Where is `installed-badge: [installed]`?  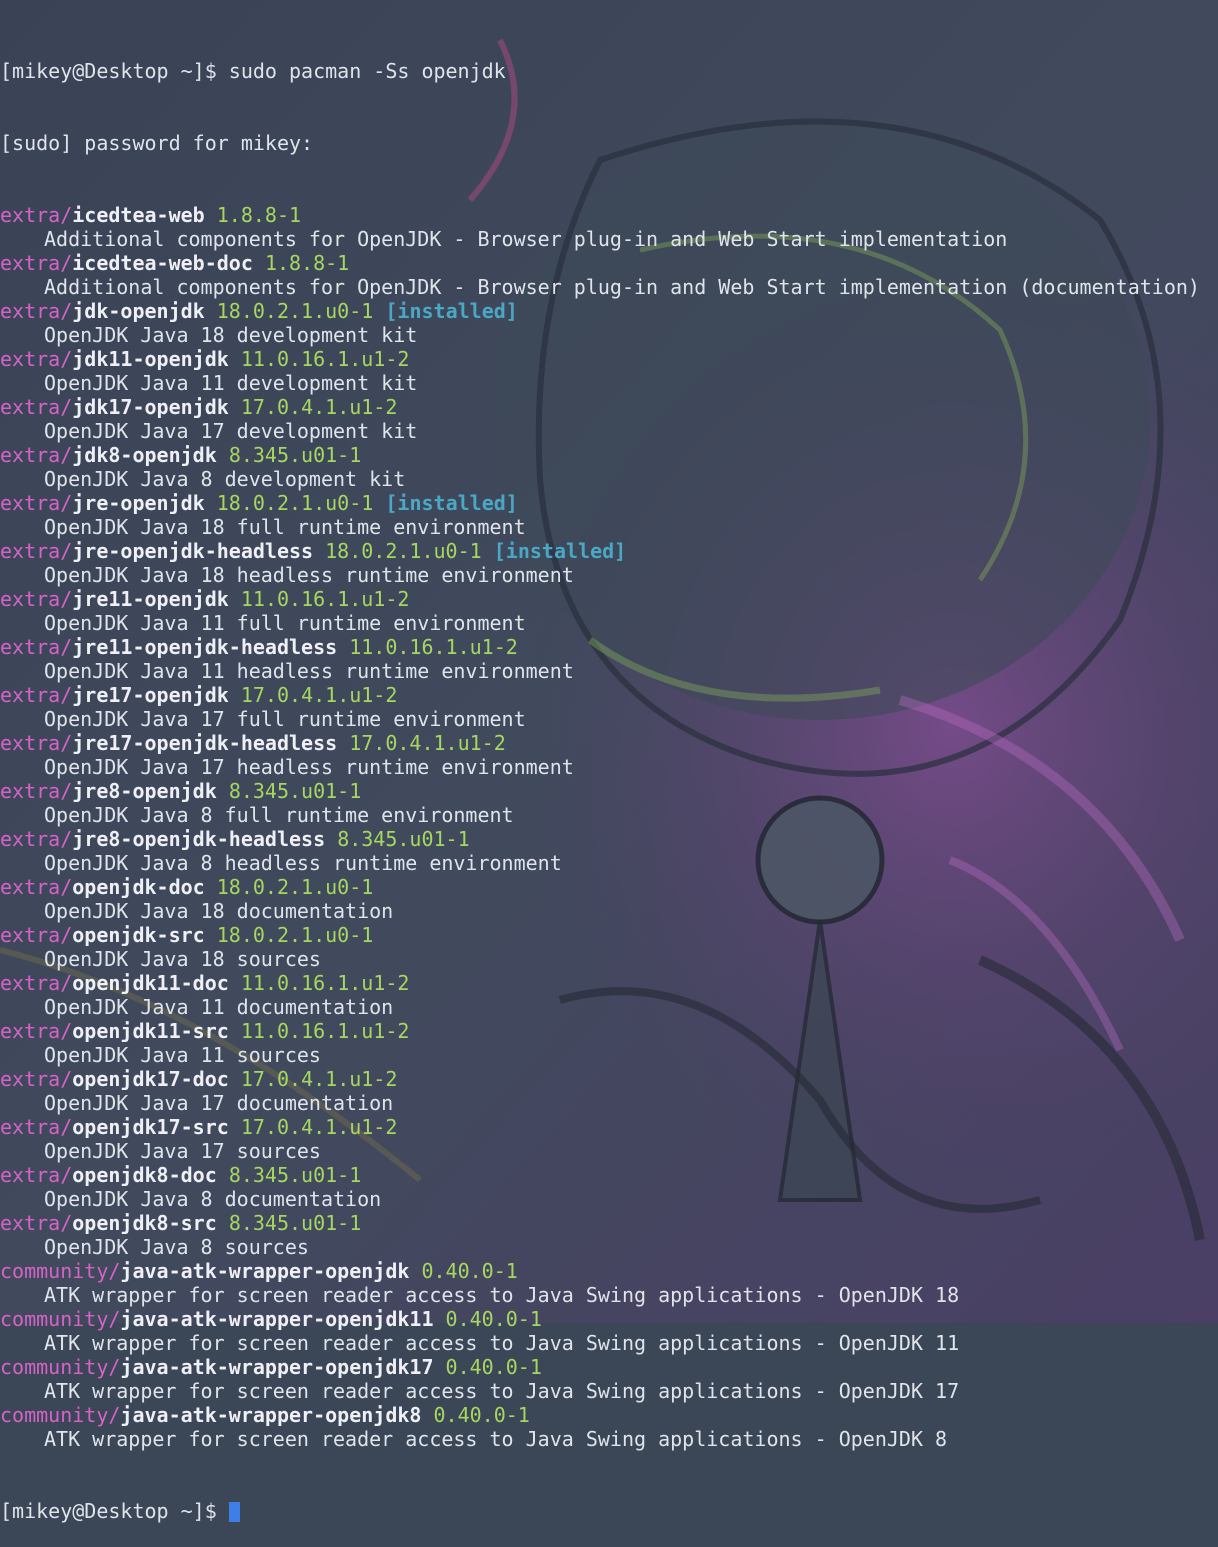 installed-badge: [installed] is located at coordinates (451, 503).